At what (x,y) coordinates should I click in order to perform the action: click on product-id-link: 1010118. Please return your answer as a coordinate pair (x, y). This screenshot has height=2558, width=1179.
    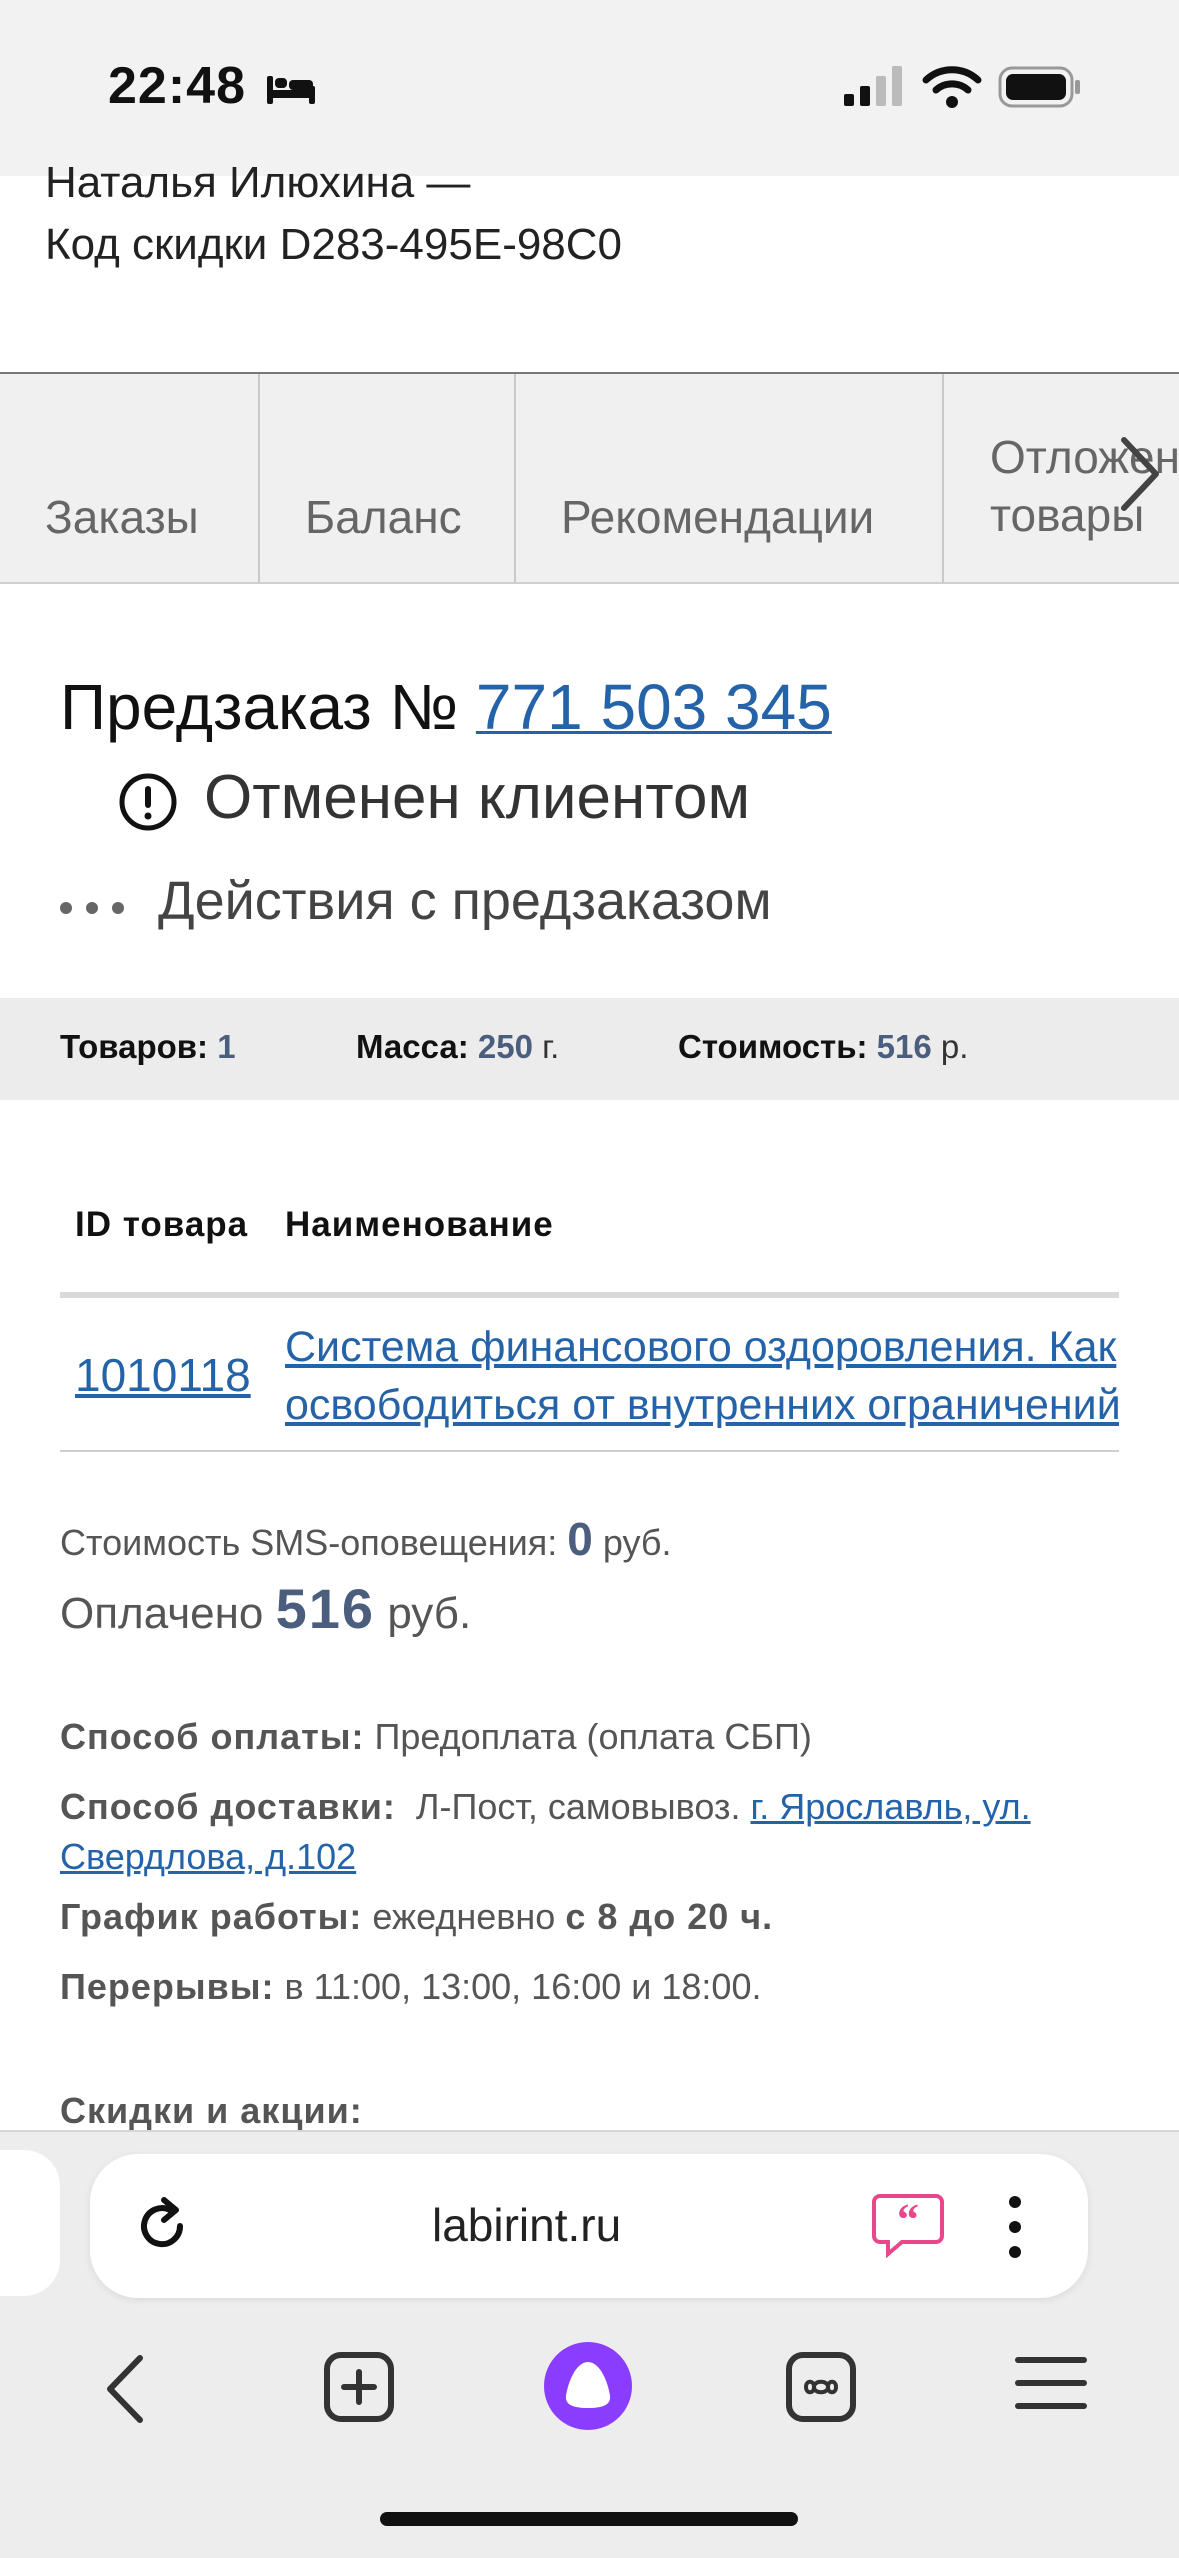
    Looking at the image, I should click on (163, 1375).